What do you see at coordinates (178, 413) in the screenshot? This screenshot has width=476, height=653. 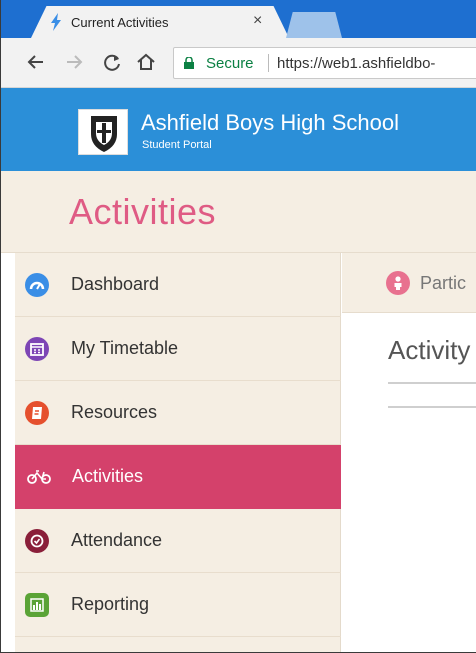 I see `sidebar-item-resources: Resources` at bounding box center [178, 413].